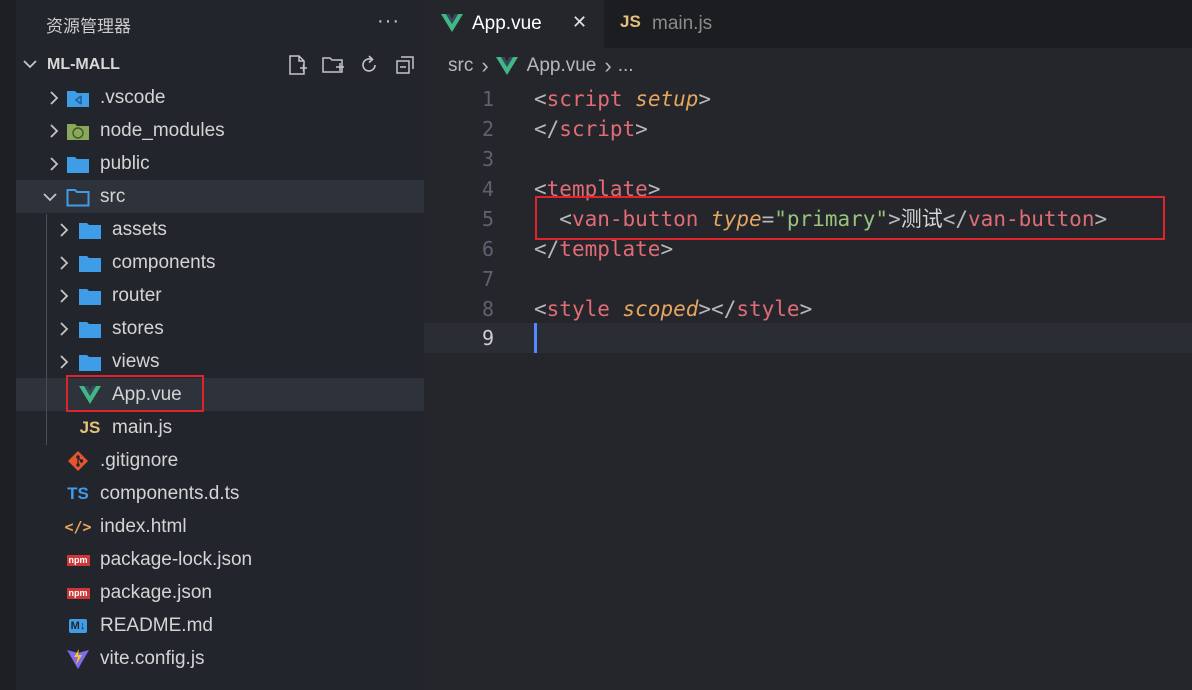  I want to click on tree-item-gitignore: .gitignore, so click(220, 460).